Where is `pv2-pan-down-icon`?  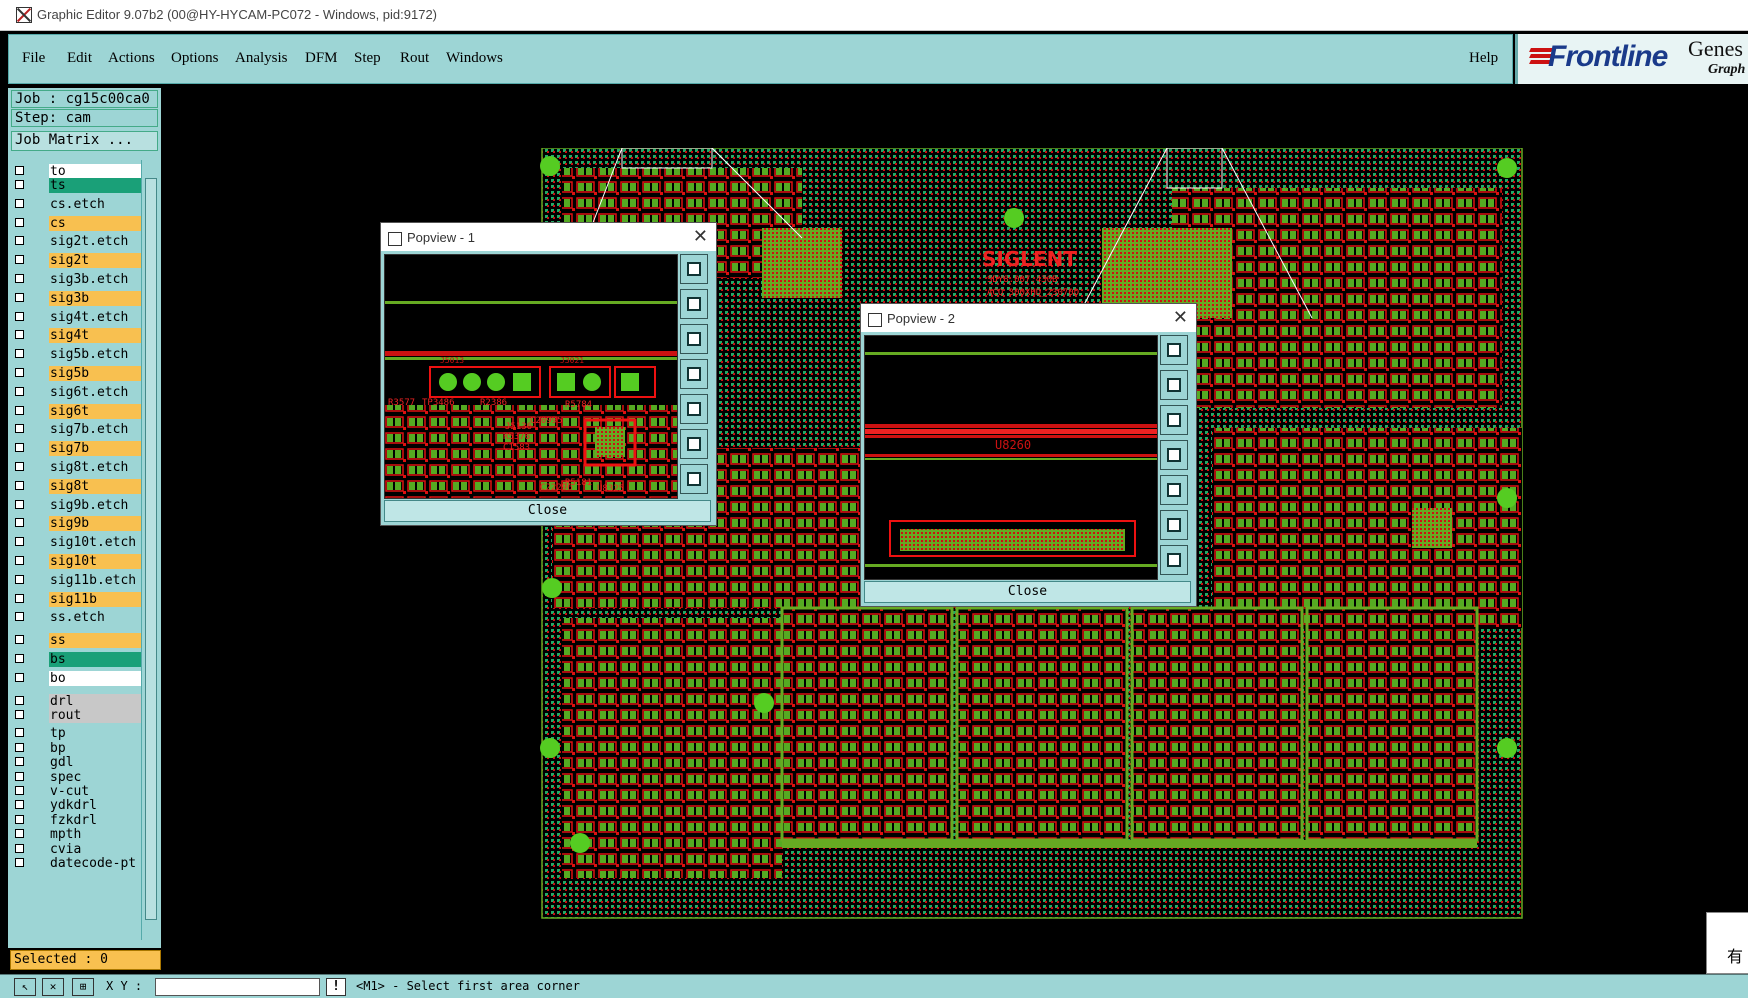 pv2-pan-down-icon is located at coordinates (1174, 420).